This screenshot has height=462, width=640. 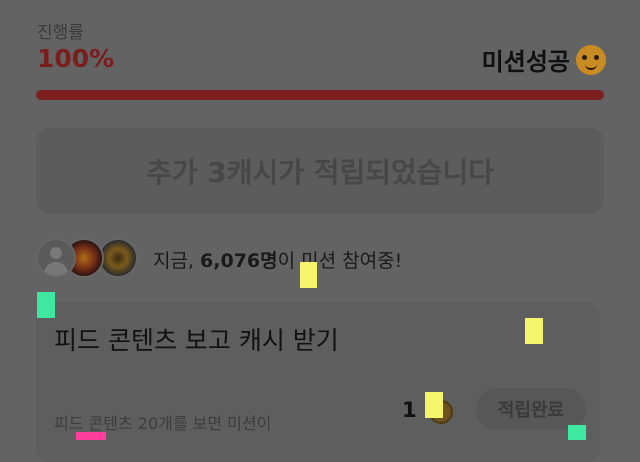 I want to click on participant-count-text: 지금, 6,076명이 미션 참여중!, so click(x=277, y=259).